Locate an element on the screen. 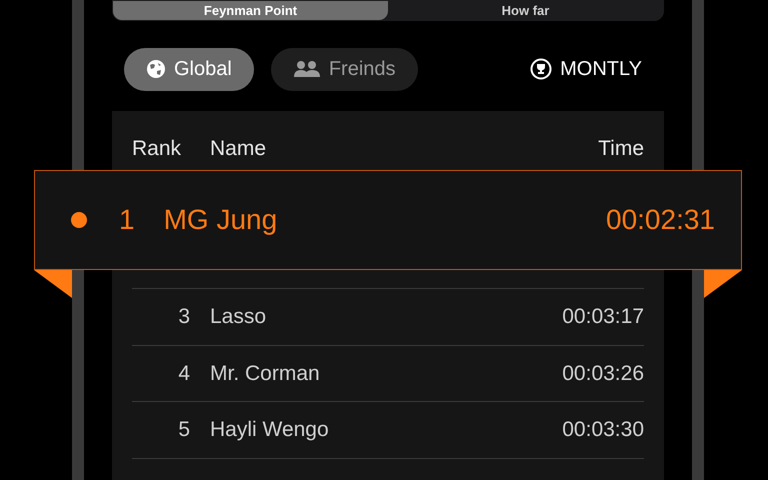 The width and height of the screenshot is (768, 480). globe-icon is located at coordinates (156, 69).